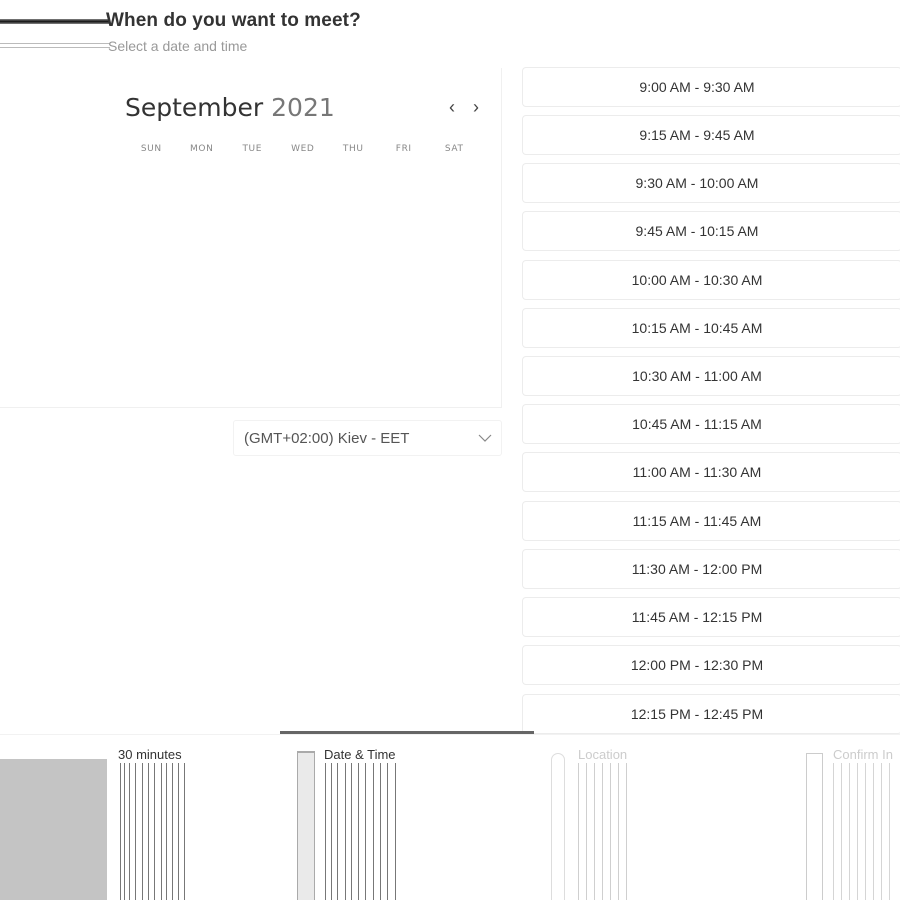 The width and height of the screenshot is (900, 900). I want to click on time-slot-button: 11:30 AM - 12:00 PM, so click(711, 569).